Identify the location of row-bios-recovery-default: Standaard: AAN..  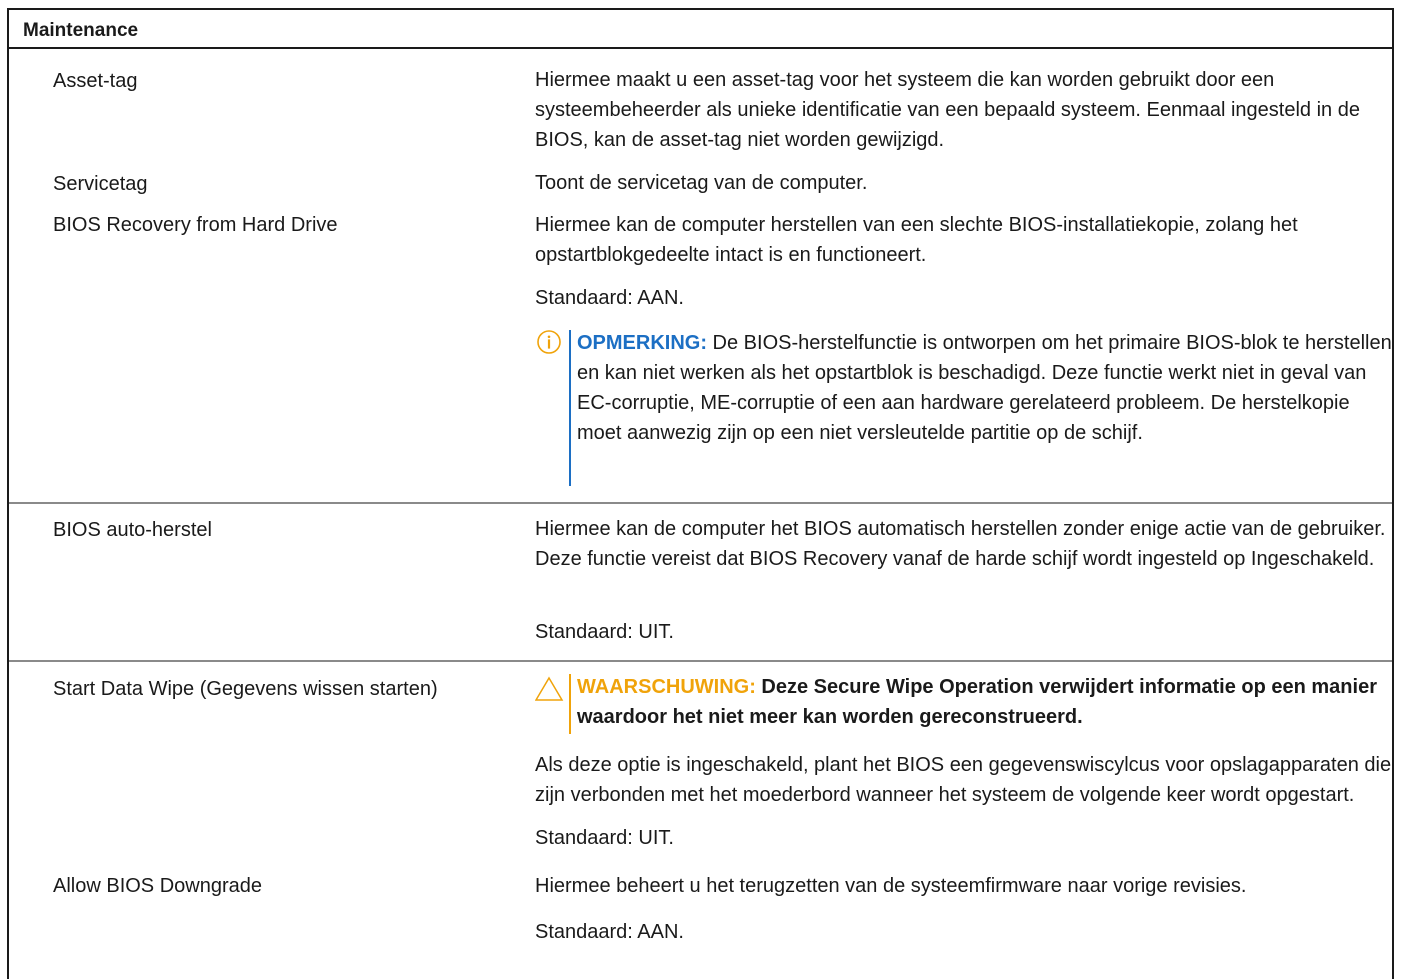
(609, 298).